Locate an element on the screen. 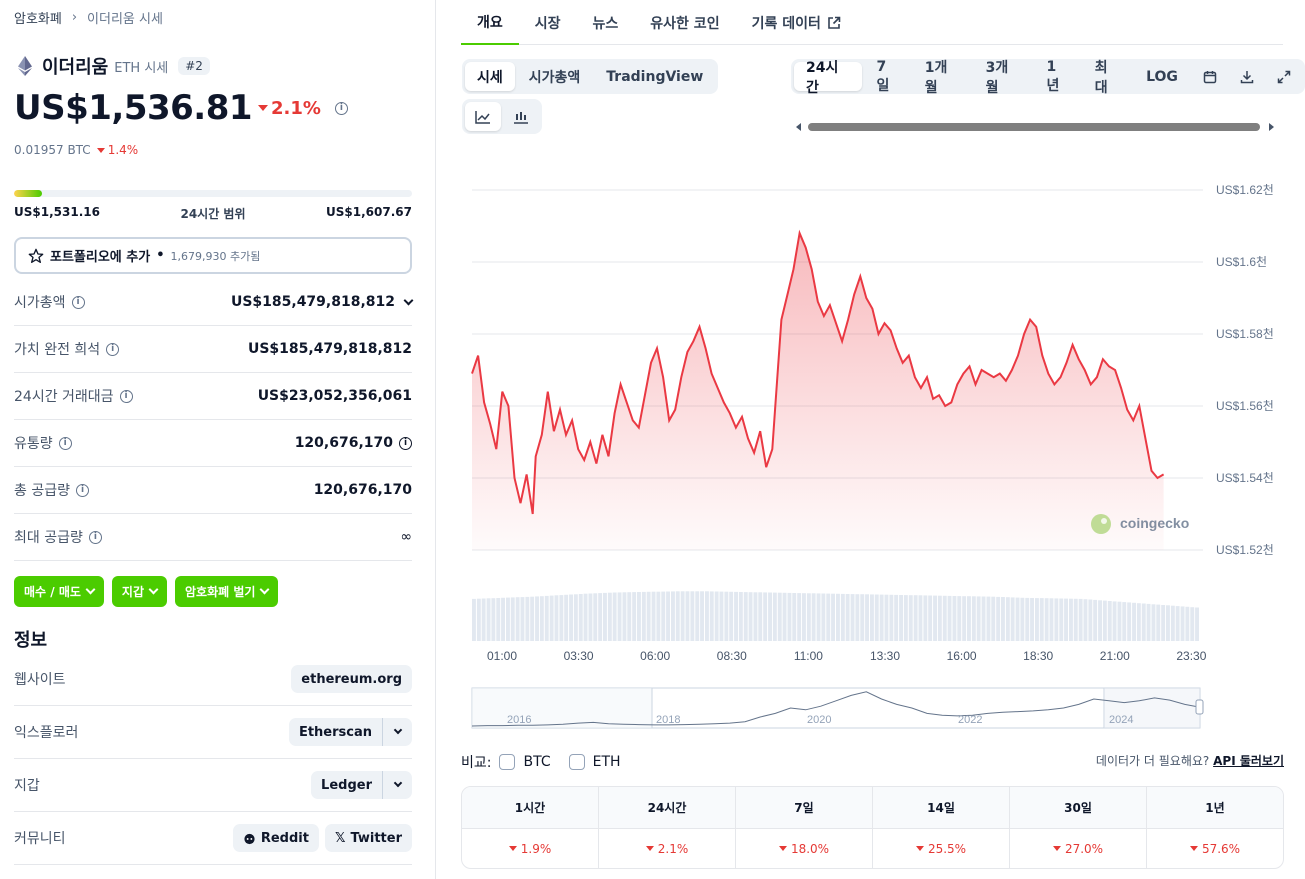 Image resolution: width=1305 pixels, height=879 pixels. add-to-portfolio-button: 포트폴리오에 추가 • 1,679,930 추가됨 is located at coordinates (213, 255).